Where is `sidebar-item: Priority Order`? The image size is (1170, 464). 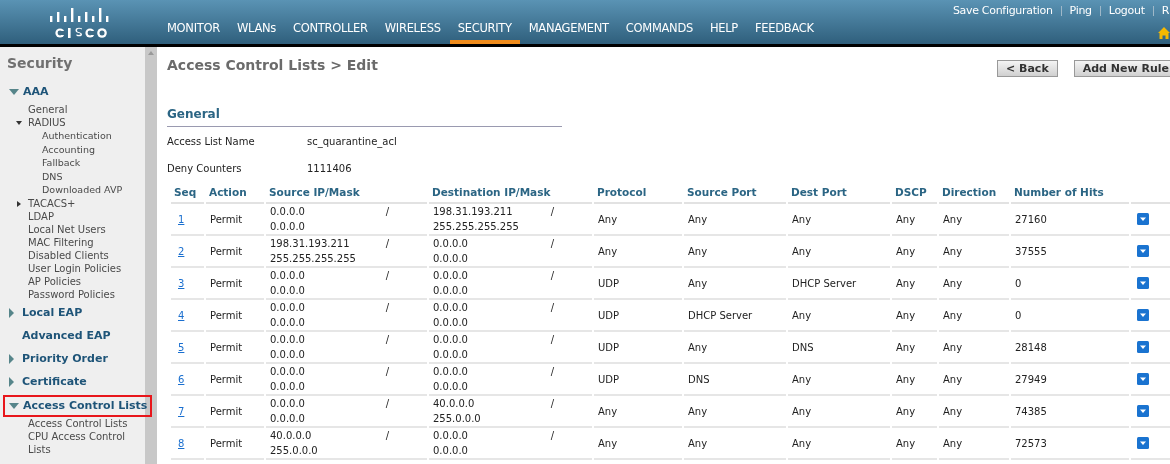
sidebar-item: Priority Order is located at coordinates (62, 358).